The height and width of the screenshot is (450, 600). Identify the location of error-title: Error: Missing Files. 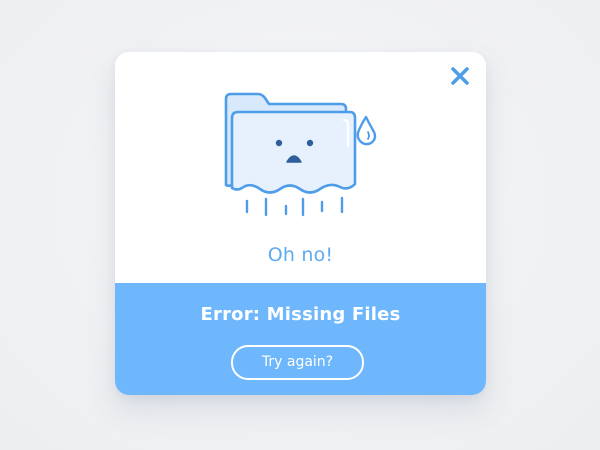
(300, 314).